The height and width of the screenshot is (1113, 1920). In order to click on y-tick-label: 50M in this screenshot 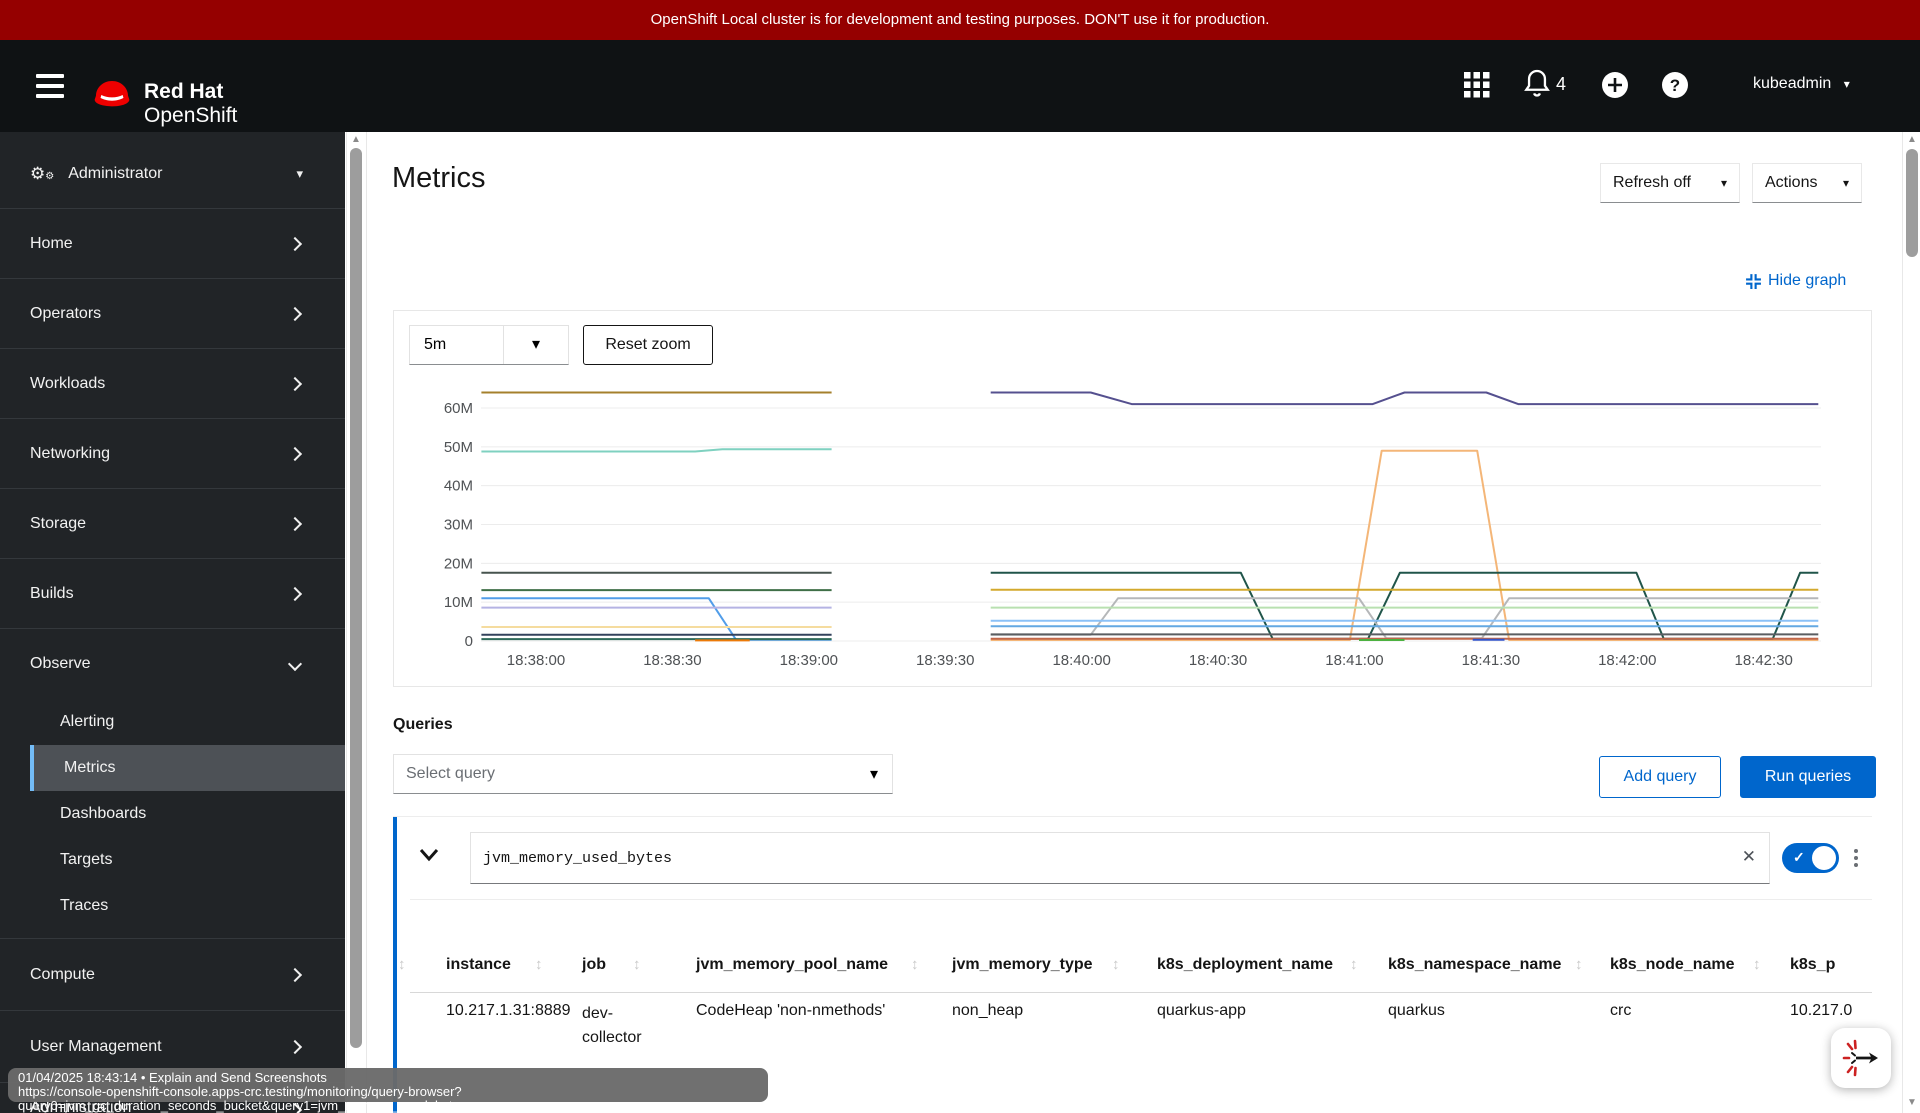, I will do `click(458, 447)`.